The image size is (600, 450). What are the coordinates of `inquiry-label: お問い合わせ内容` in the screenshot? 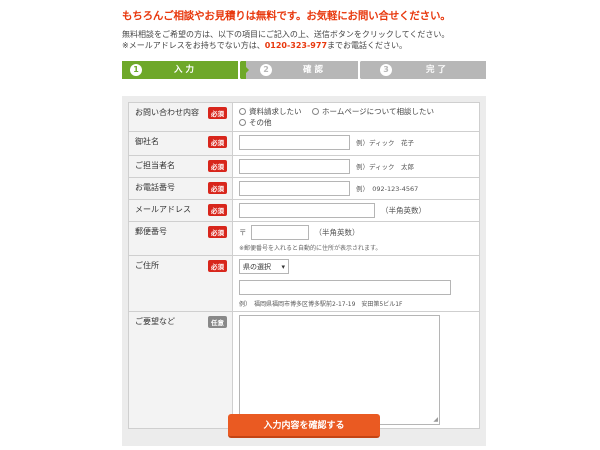 It's located at (167, 112).